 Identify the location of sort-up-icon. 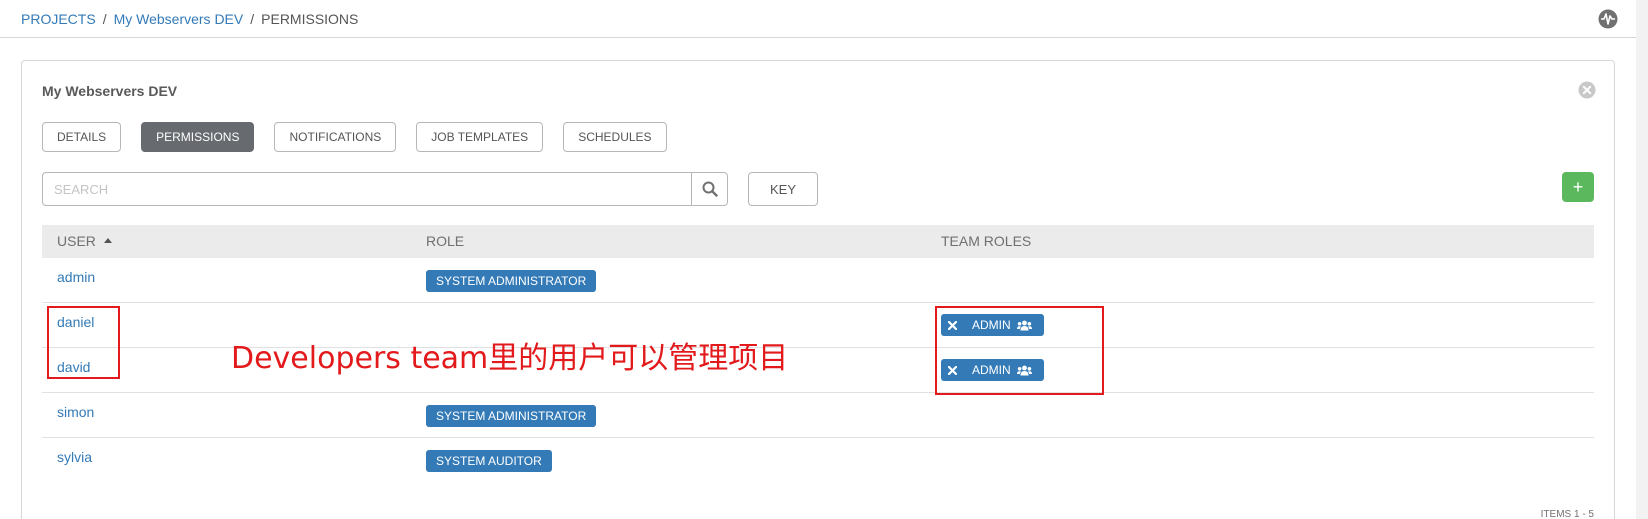
(107, 240).